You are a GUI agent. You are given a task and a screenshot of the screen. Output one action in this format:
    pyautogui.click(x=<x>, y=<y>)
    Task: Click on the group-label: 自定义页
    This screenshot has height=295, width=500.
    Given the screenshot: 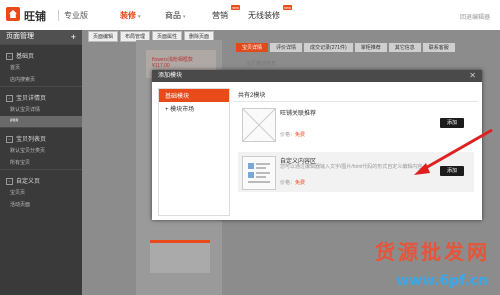 What is the action you would take?
    pyautogui.click(x=28, y=182)
    